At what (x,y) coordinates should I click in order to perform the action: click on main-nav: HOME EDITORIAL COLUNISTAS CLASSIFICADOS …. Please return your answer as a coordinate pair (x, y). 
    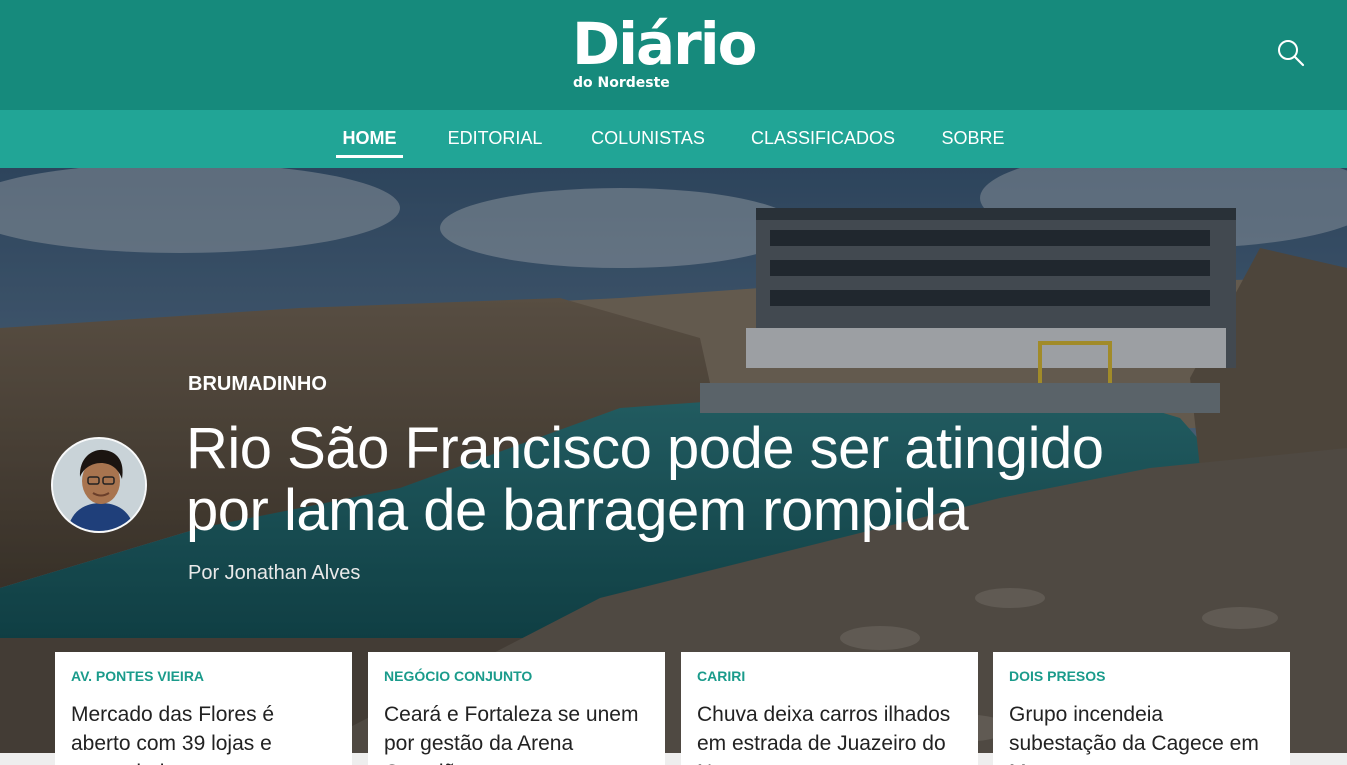
    Looking at the image, I should click on (673, 139).